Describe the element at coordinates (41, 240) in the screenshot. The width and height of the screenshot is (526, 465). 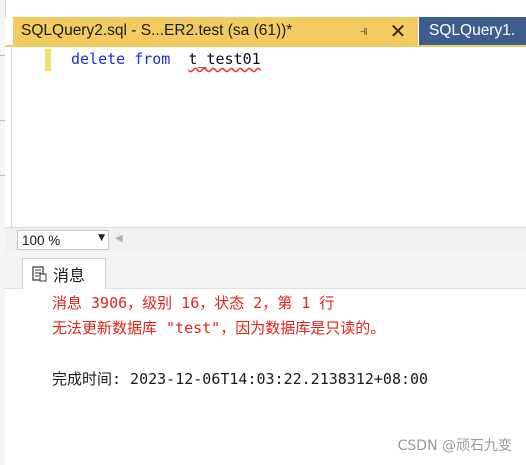
I see `zoom-value: 100 %` at that location.